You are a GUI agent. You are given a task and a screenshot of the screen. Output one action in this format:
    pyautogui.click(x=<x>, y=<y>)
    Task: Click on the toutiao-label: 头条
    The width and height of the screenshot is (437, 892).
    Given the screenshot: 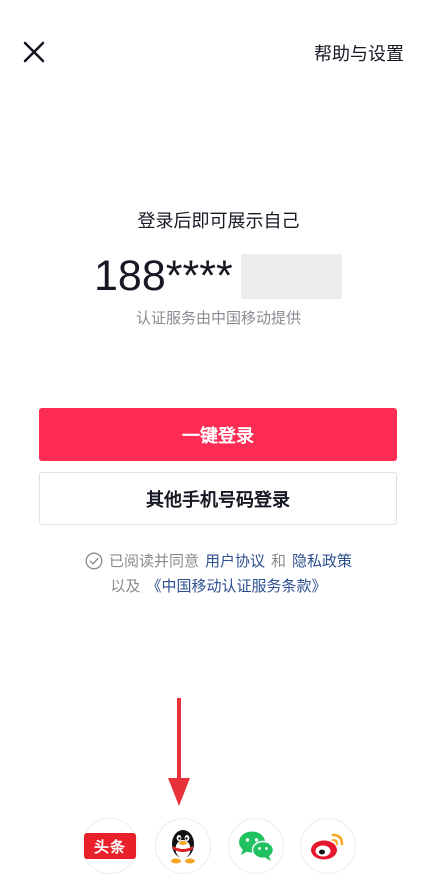 What is the action you would take?
    pyautogui.click(x=109, y=846)
    